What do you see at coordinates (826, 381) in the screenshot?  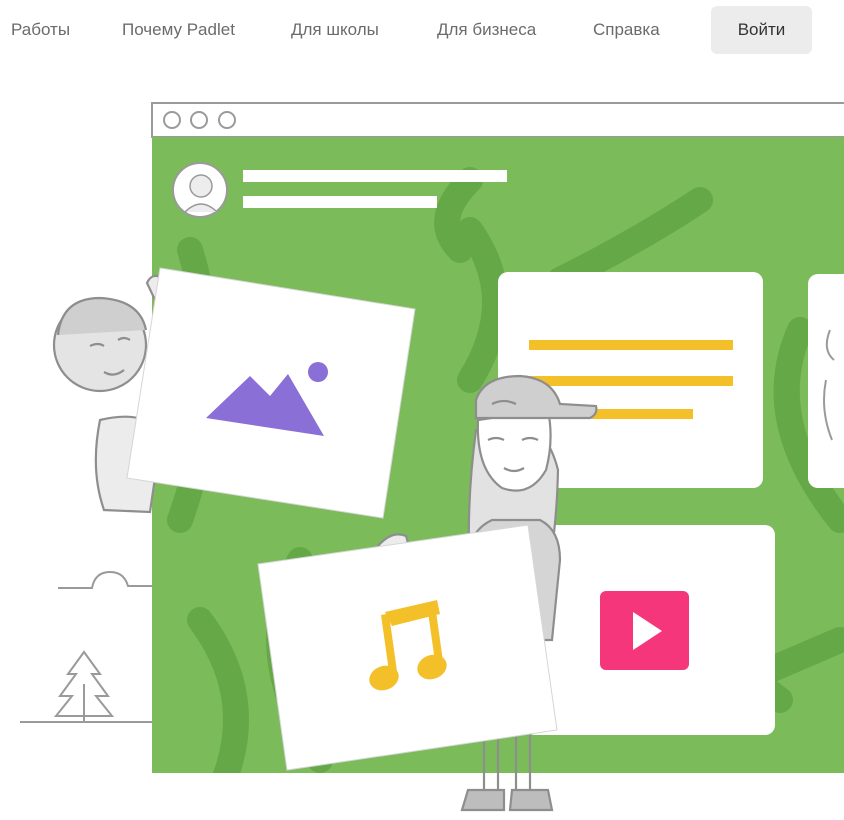 I see `partial-card` at bounding box center [826, 381].